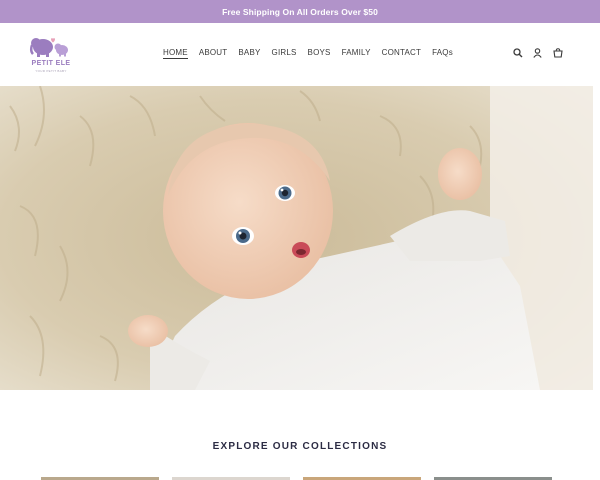 The image size is (600, 480). I want to click on announcement-text: Free Shipping On All Orders Over $50, so click(300, 11).